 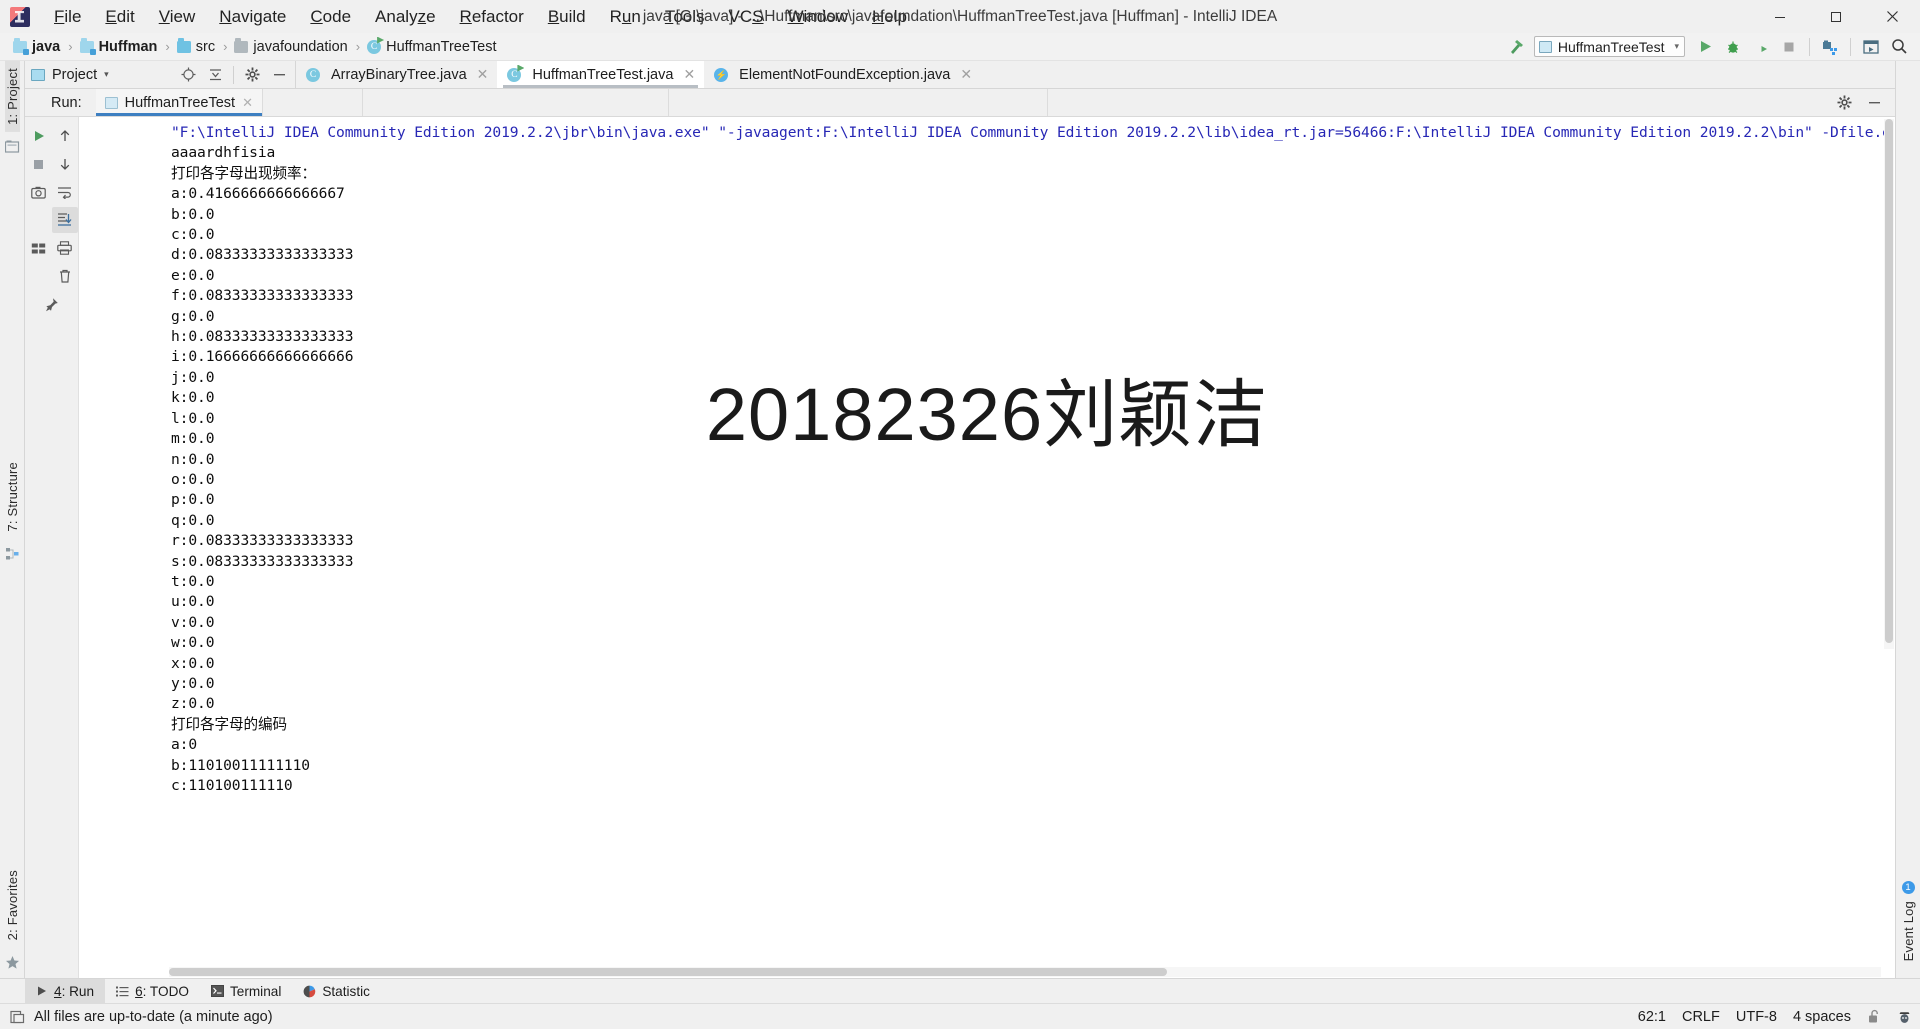 What do you see at coordinates (1780, 16) in the screenshot?
I see `minimize-button` at bounding box center [1780, 16].